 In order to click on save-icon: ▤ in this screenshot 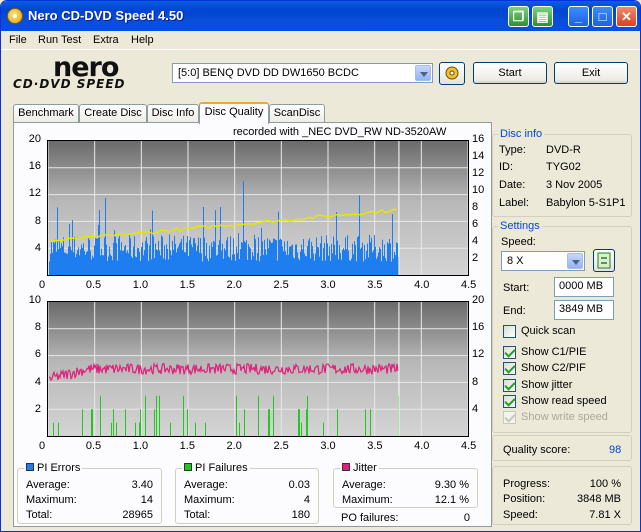, I will do `click(542, 16)`.